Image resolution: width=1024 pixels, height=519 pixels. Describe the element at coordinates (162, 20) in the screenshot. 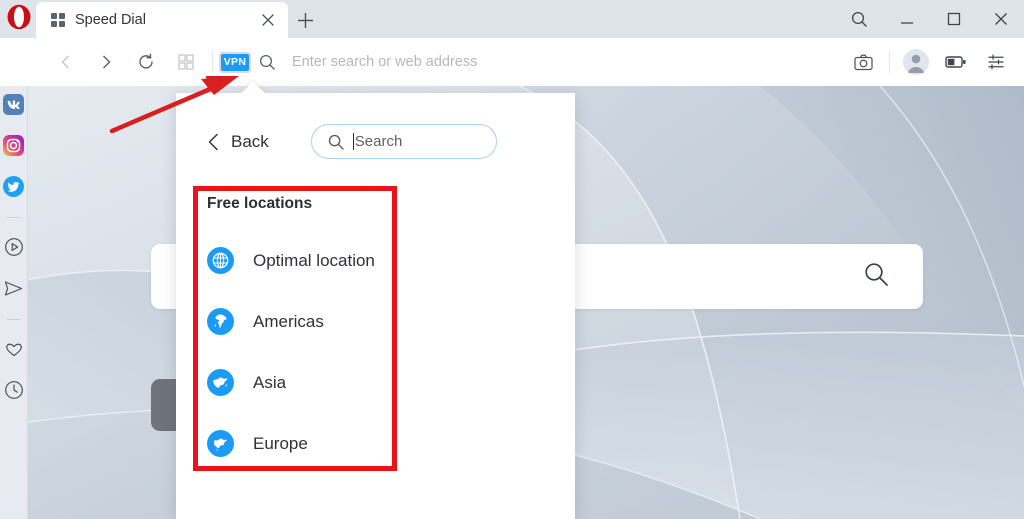

I see `browser-tab-speed-dial: Speed Dial` at that location.